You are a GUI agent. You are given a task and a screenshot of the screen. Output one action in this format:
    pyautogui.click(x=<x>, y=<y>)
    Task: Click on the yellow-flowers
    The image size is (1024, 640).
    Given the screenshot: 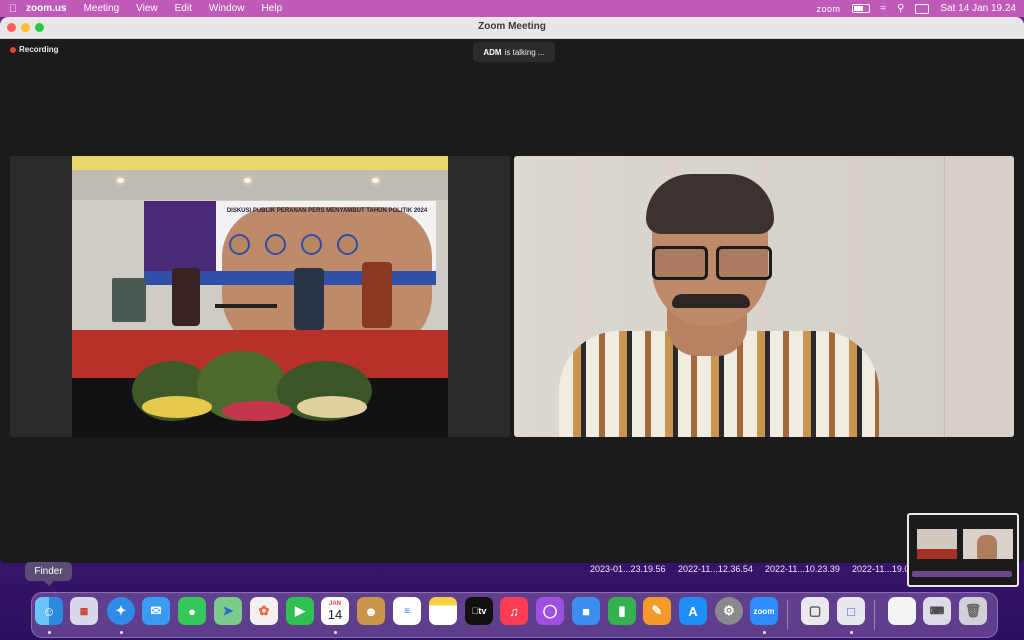 What is the action you would take?
    pyautogui.click(x=177, y=407)
    